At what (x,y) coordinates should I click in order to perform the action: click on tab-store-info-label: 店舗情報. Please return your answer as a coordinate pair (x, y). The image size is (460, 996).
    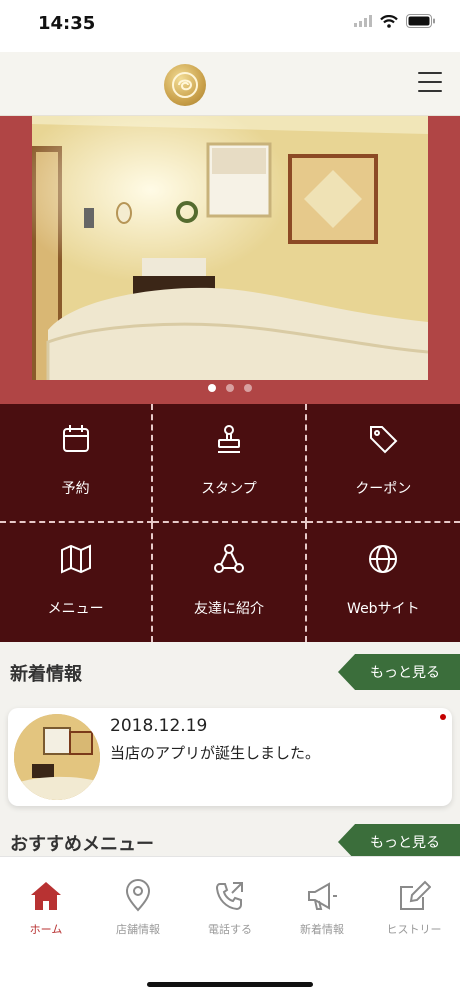
    Looking at the image, I should click on (138, 929).